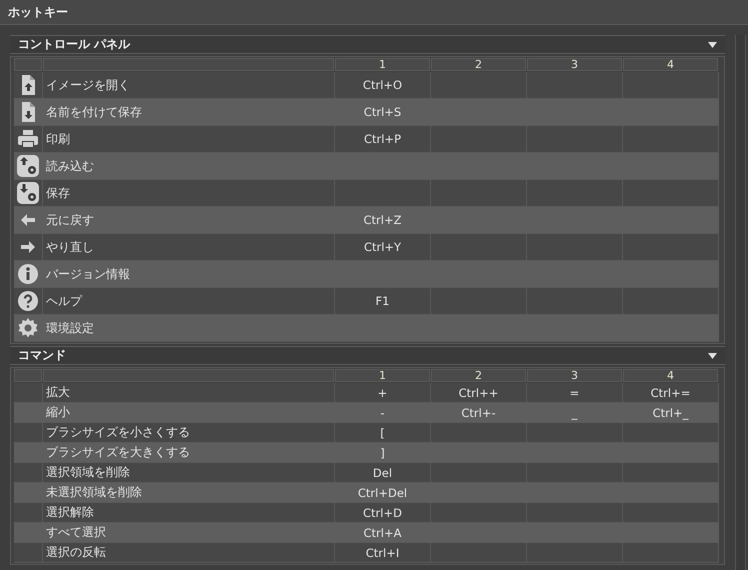  What do you see at coordinates (189, 393) in the screenshot?
I see `command-name: 拡大` at bounding box center [189, 393].